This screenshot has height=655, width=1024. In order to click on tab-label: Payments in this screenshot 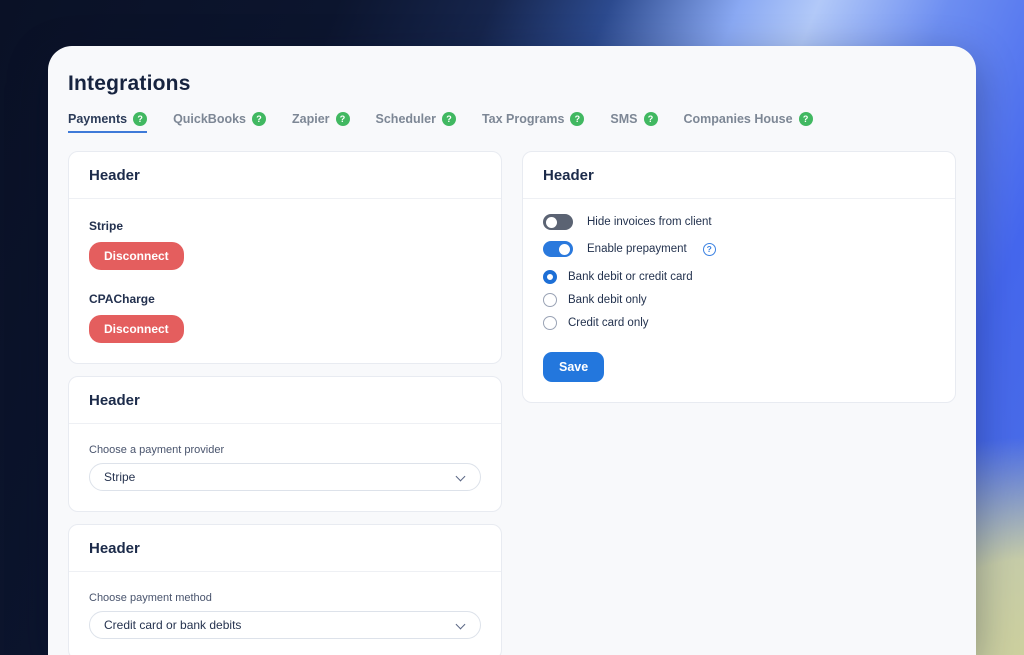, I will do `click(98, 119)`.